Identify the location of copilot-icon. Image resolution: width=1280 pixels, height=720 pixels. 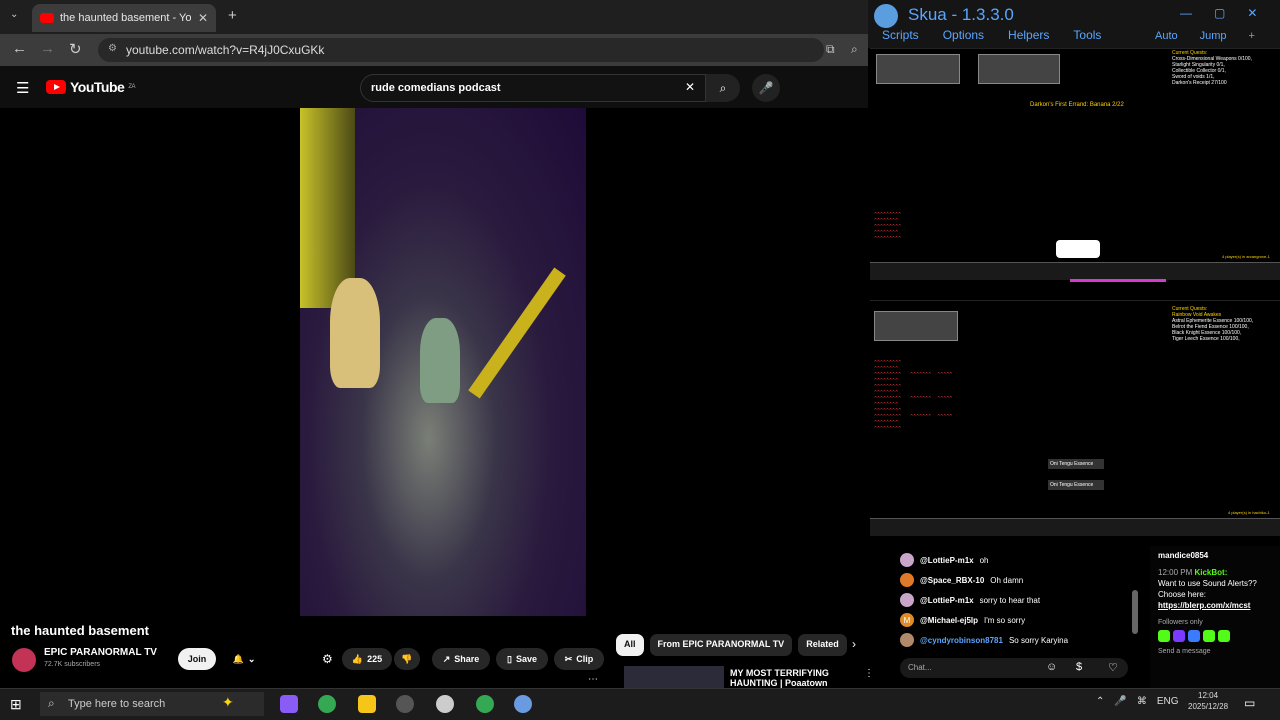
(289, 704).